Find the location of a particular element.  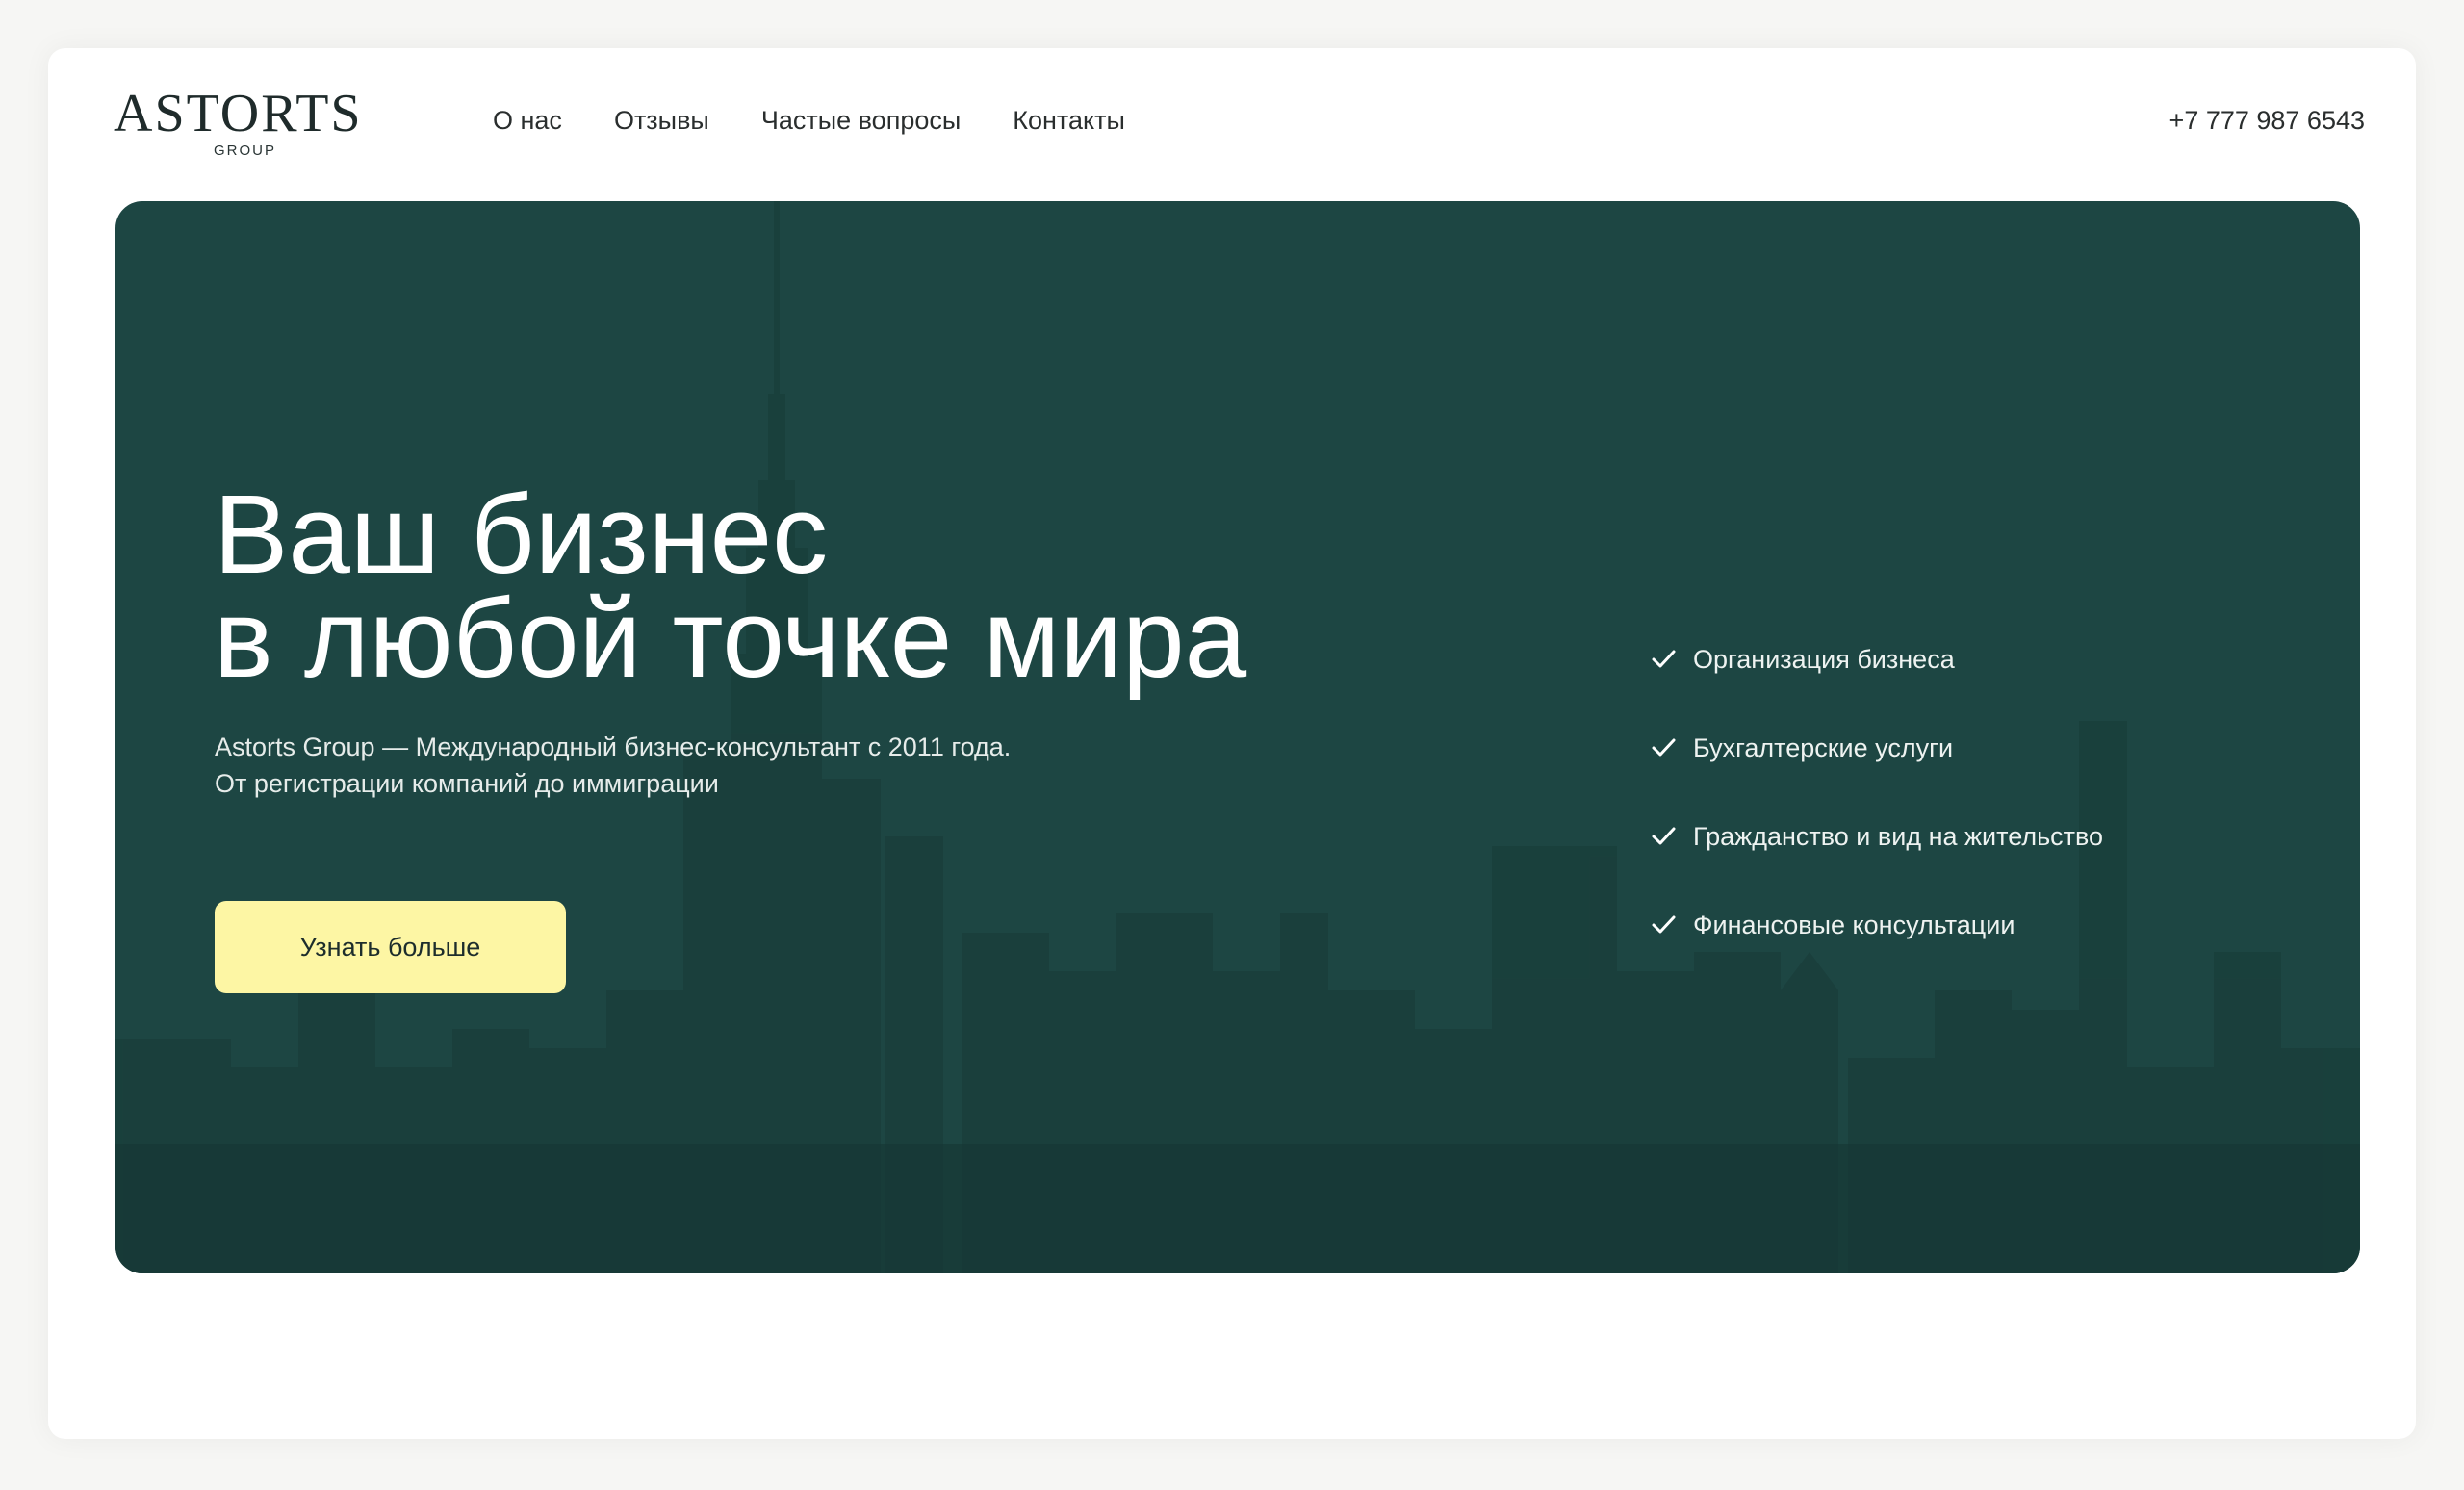

hero-title: Ваш бизнес в любой точке мира is located at coordinates (730, 586).